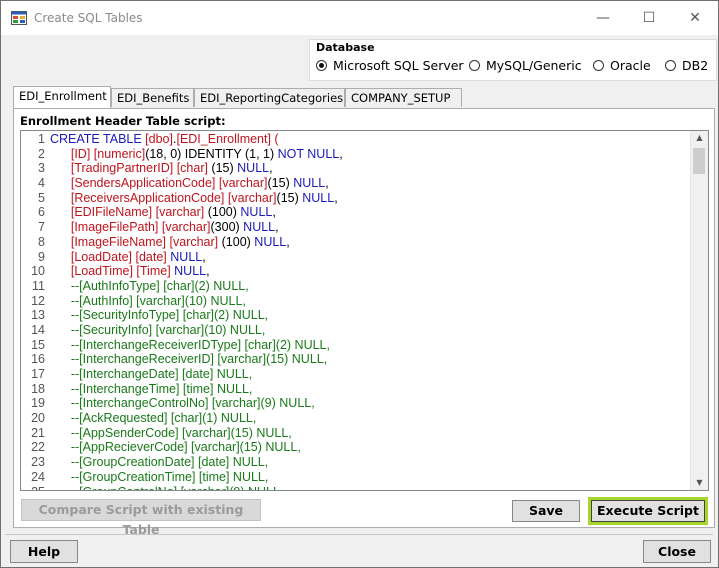 The image size is (719, 568). What do you see at coordinates (274, 139) in the screenshot?
I see `code-token: (` at bounding box center [274, 139].